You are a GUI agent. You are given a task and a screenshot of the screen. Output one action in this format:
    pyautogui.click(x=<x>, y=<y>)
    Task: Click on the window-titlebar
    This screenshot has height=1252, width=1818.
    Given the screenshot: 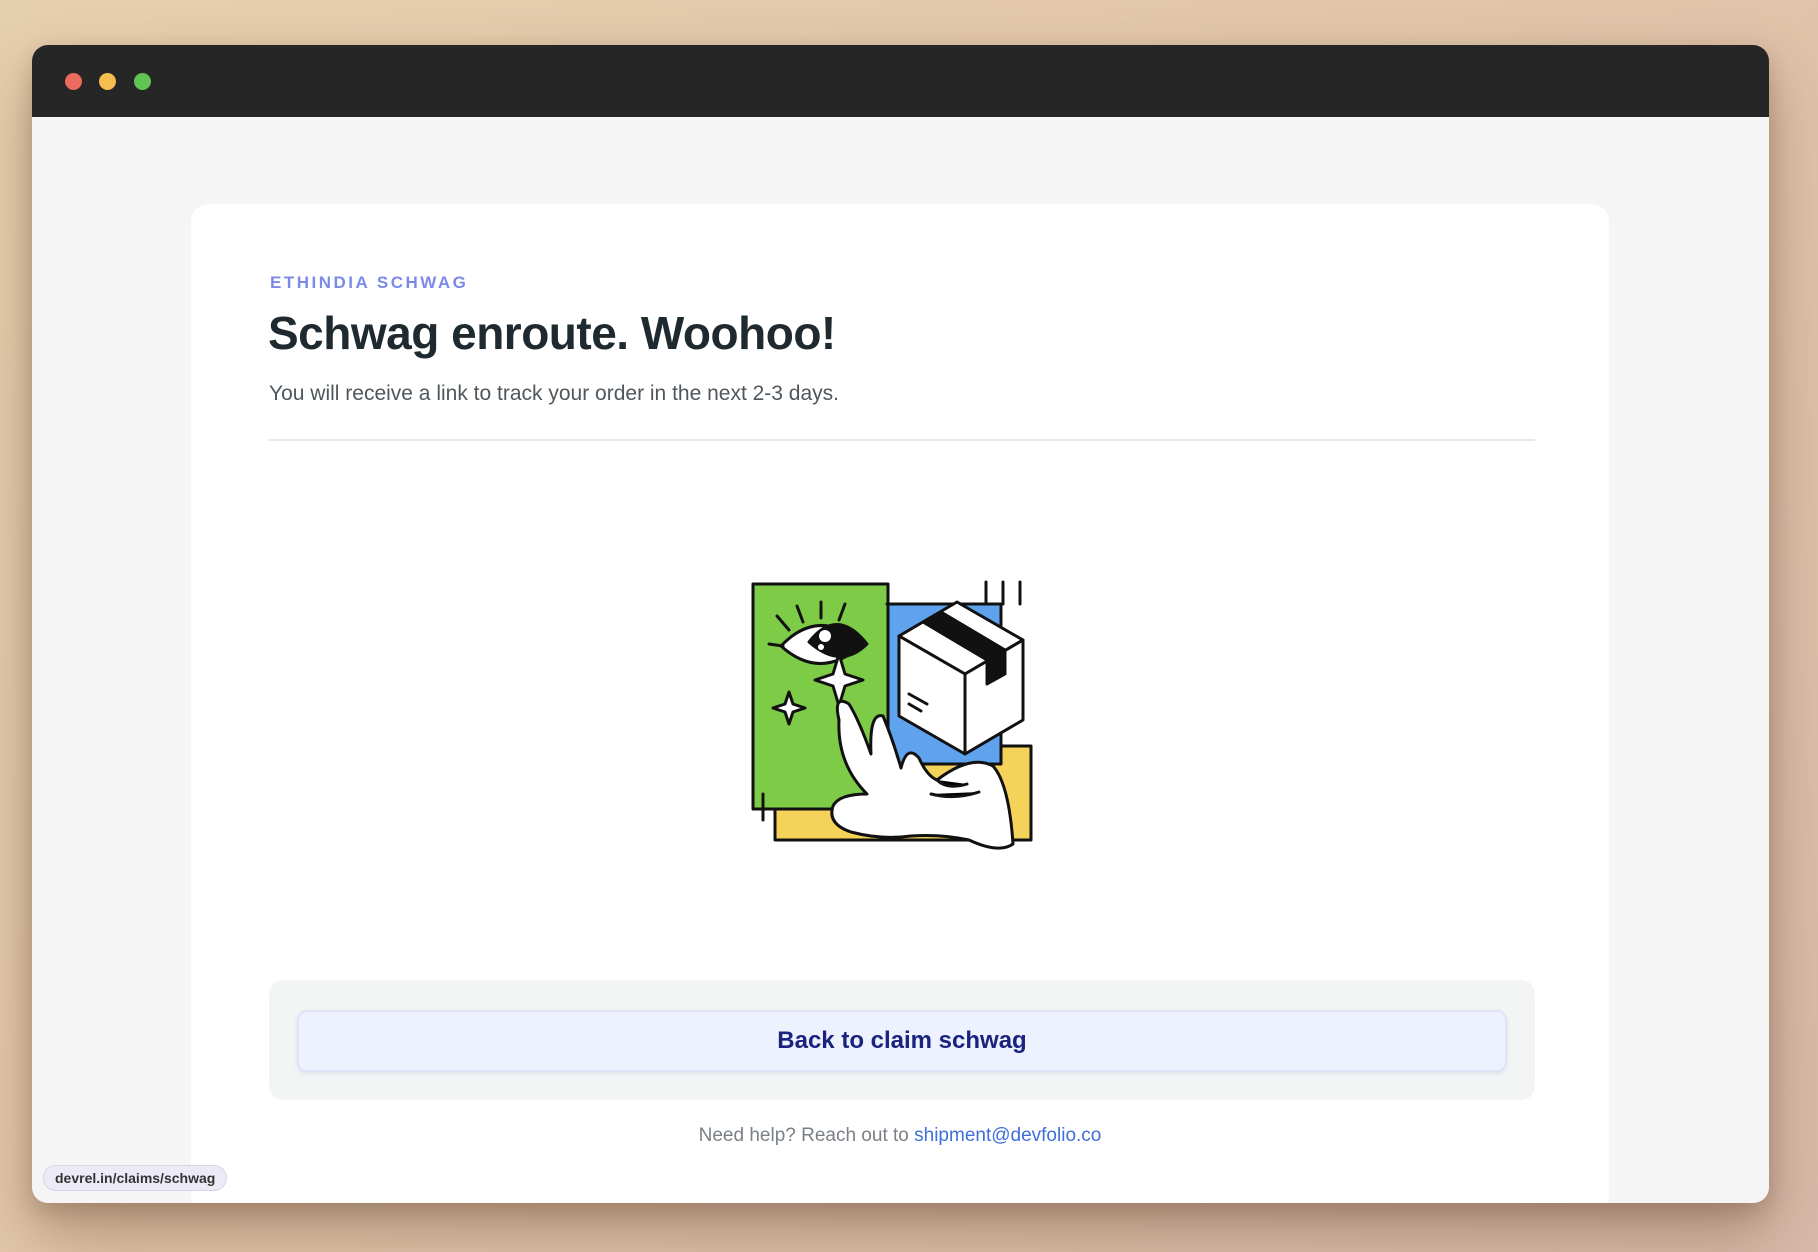 What is the action you would take?
    pyautogui.click(x=900, y=81)
    